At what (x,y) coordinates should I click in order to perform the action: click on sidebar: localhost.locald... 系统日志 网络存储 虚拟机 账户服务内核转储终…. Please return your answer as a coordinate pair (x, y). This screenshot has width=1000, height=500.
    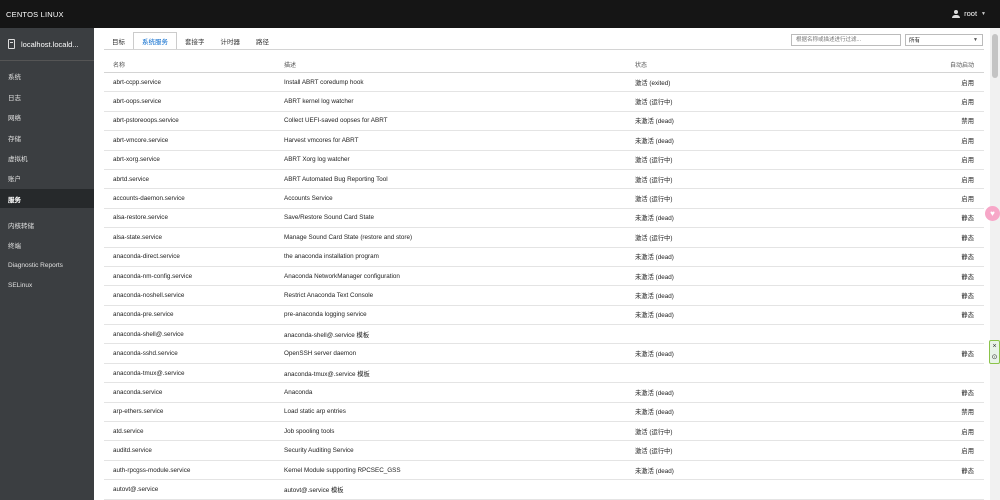
    Looking at the image, I should click on (47, 264).